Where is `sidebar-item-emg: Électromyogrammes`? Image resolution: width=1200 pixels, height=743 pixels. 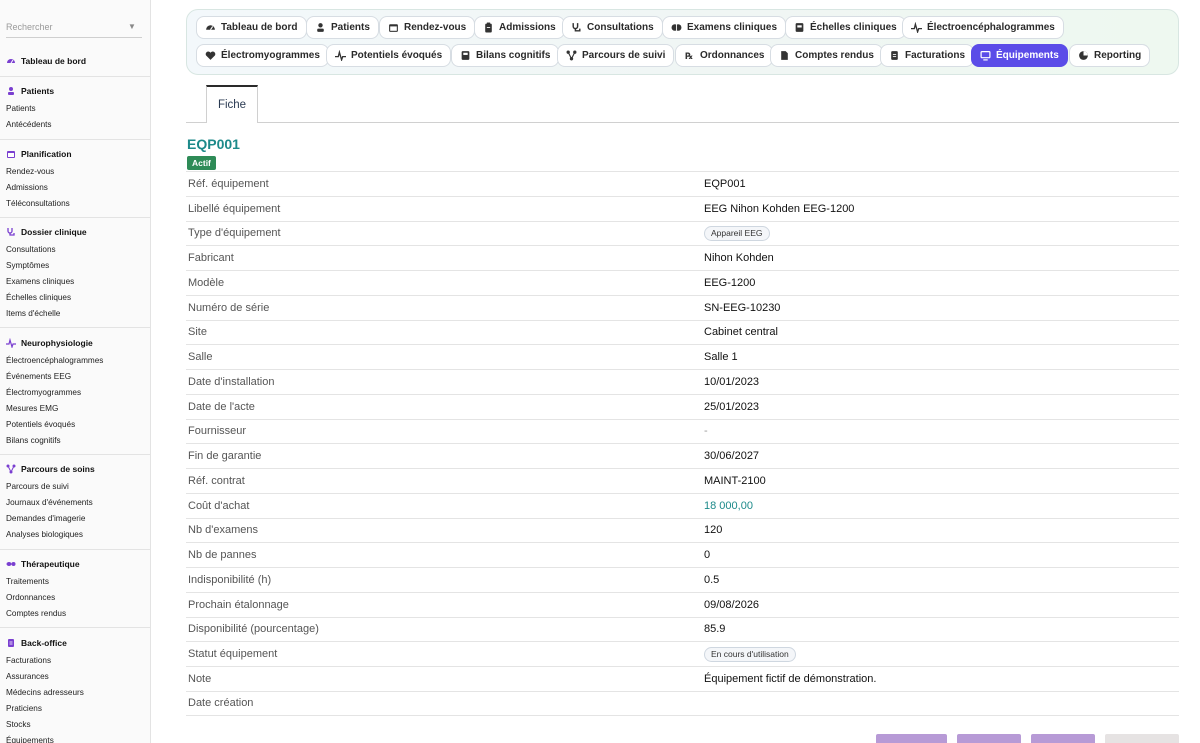
sidebar-item-emg: Électromyogrammes is located at coordinates (75, 393).